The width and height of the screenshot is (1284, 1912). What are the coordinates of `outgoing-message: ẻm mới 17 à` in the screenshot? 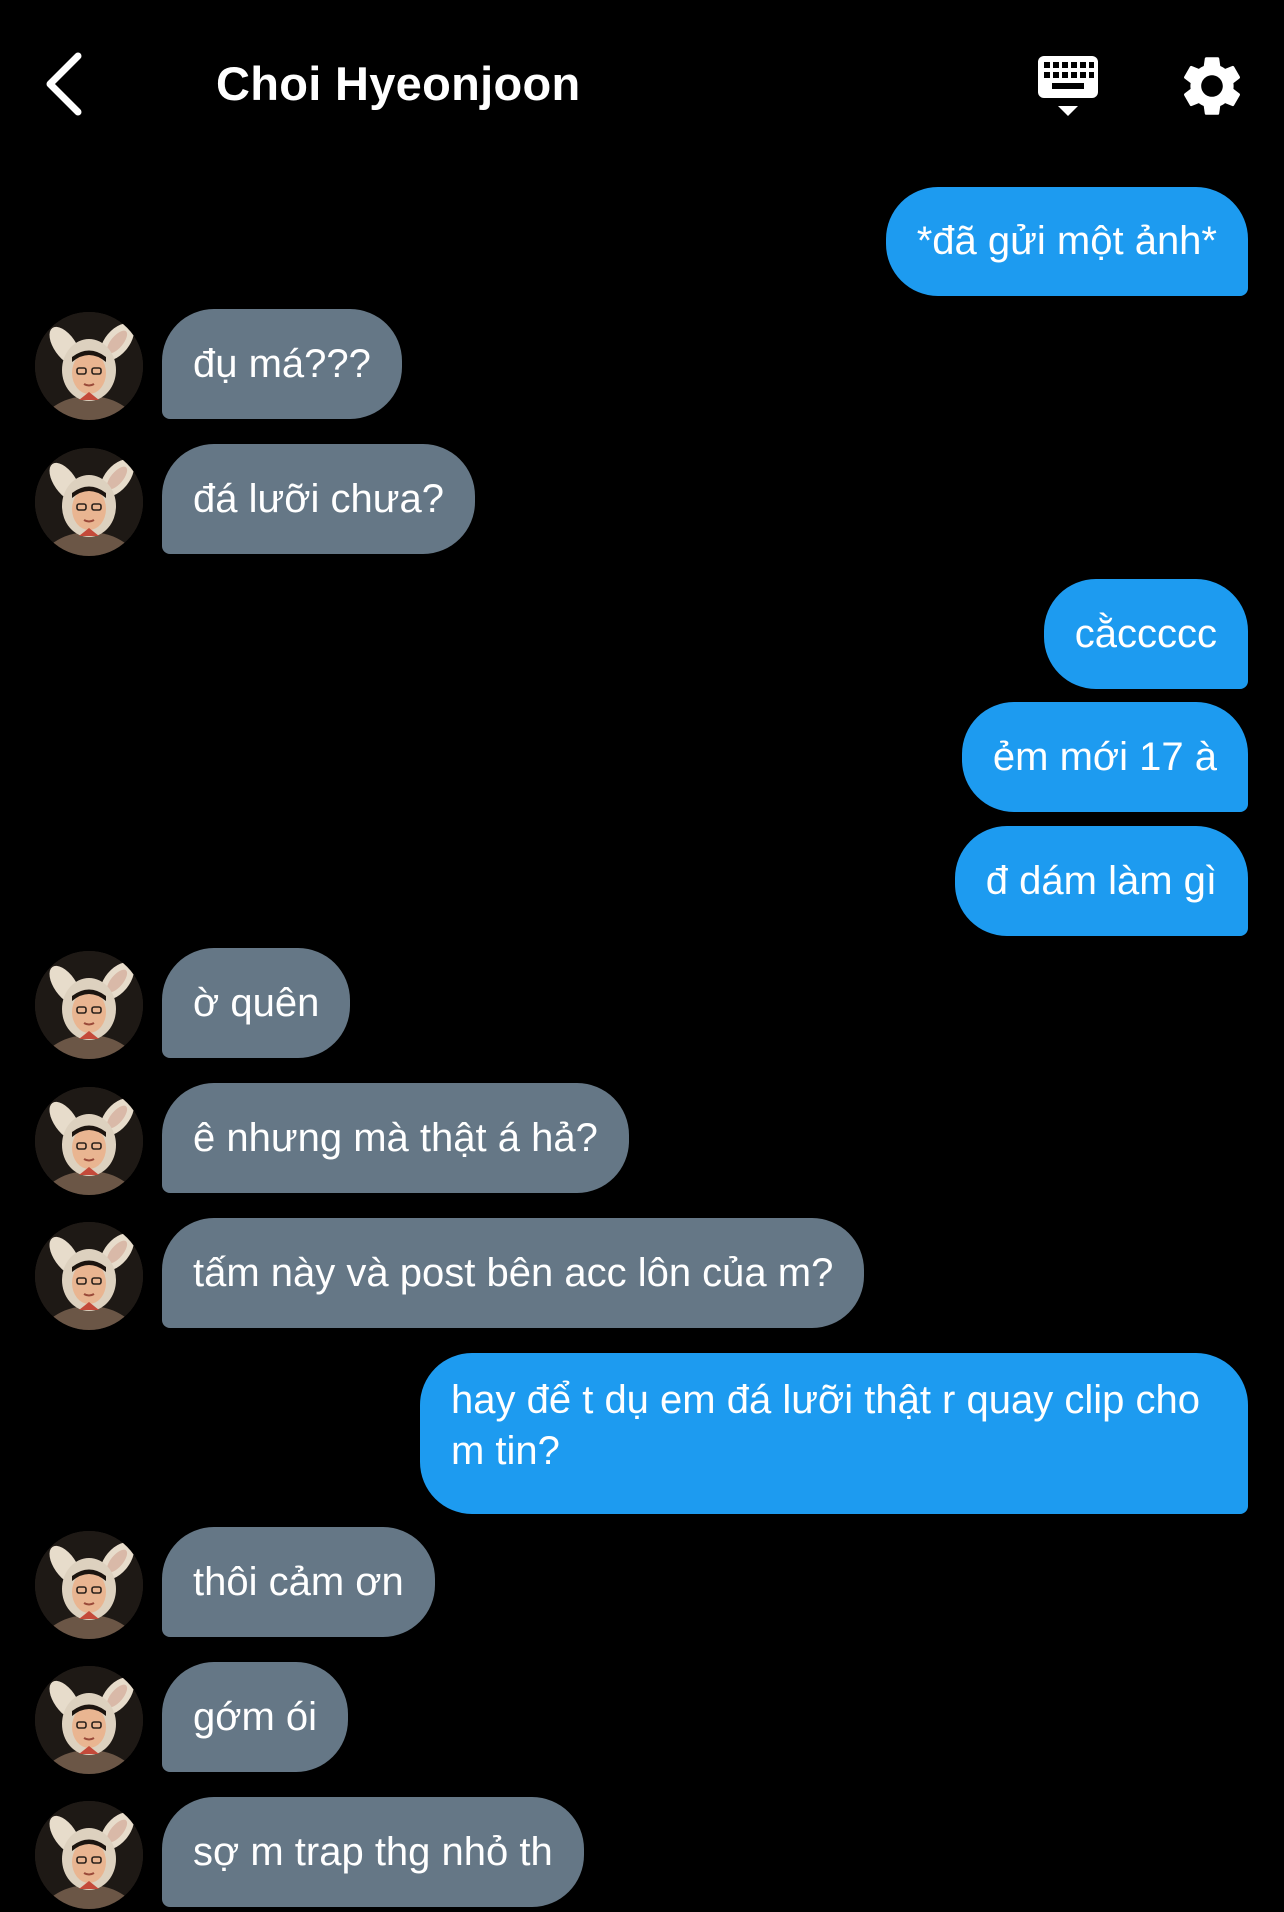 It's located at (1104, 757).